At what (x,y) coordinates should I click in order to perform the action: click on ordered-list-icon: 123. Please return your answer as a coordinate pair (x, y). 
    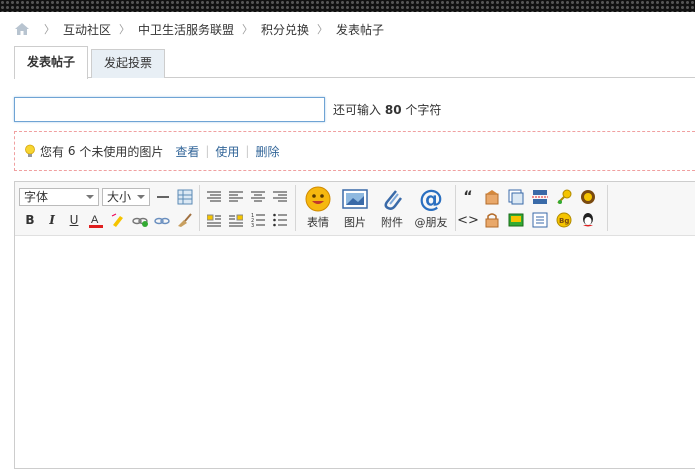
    Looking at the image, I should click on (258, 220).